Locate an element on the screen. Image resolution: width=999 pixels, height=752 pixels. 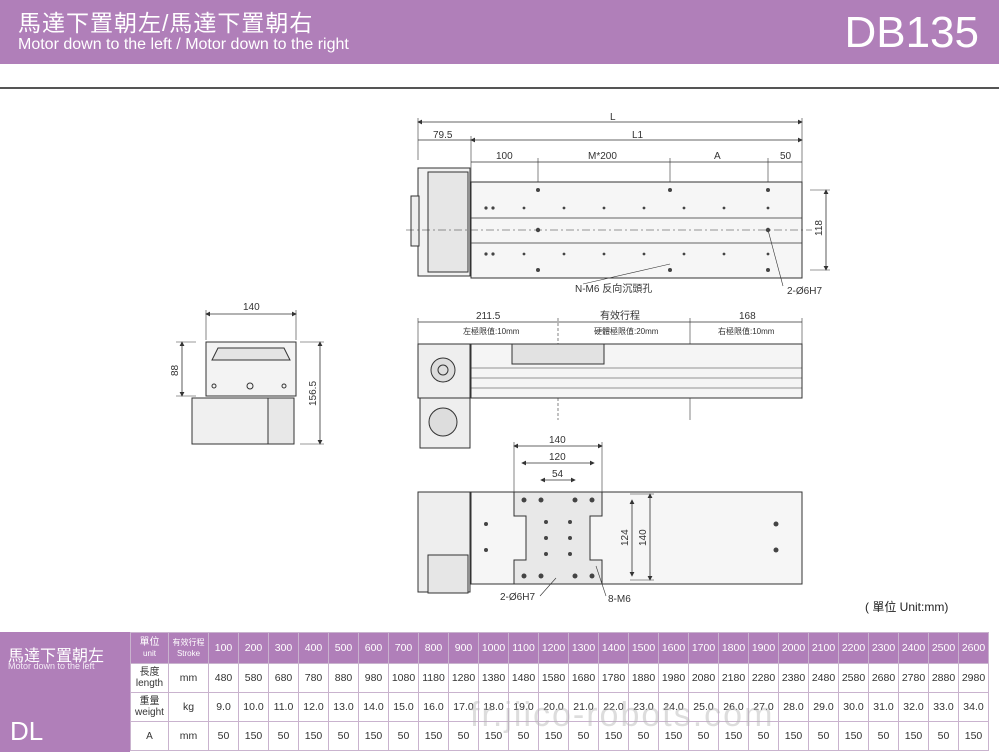
row-value: 1280 is located at coordinates (463, 678).